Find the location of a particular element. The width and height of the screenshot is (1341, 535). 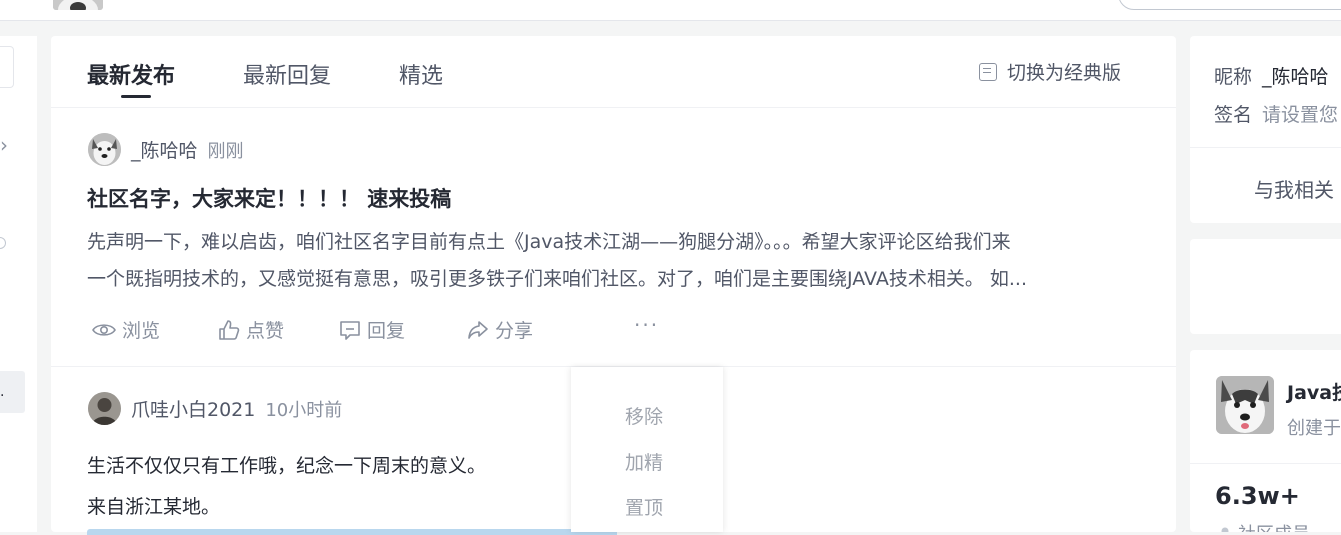

community-name: Java技 is located at coordinates (1314, 391).